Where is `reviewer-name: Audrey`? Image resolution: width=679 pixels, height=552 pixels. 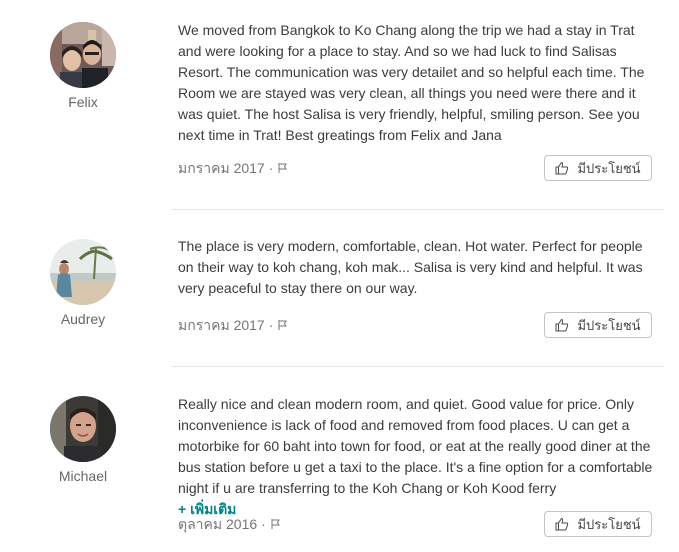
reviewer-name: Audrey is located at coordinates (83, 319).